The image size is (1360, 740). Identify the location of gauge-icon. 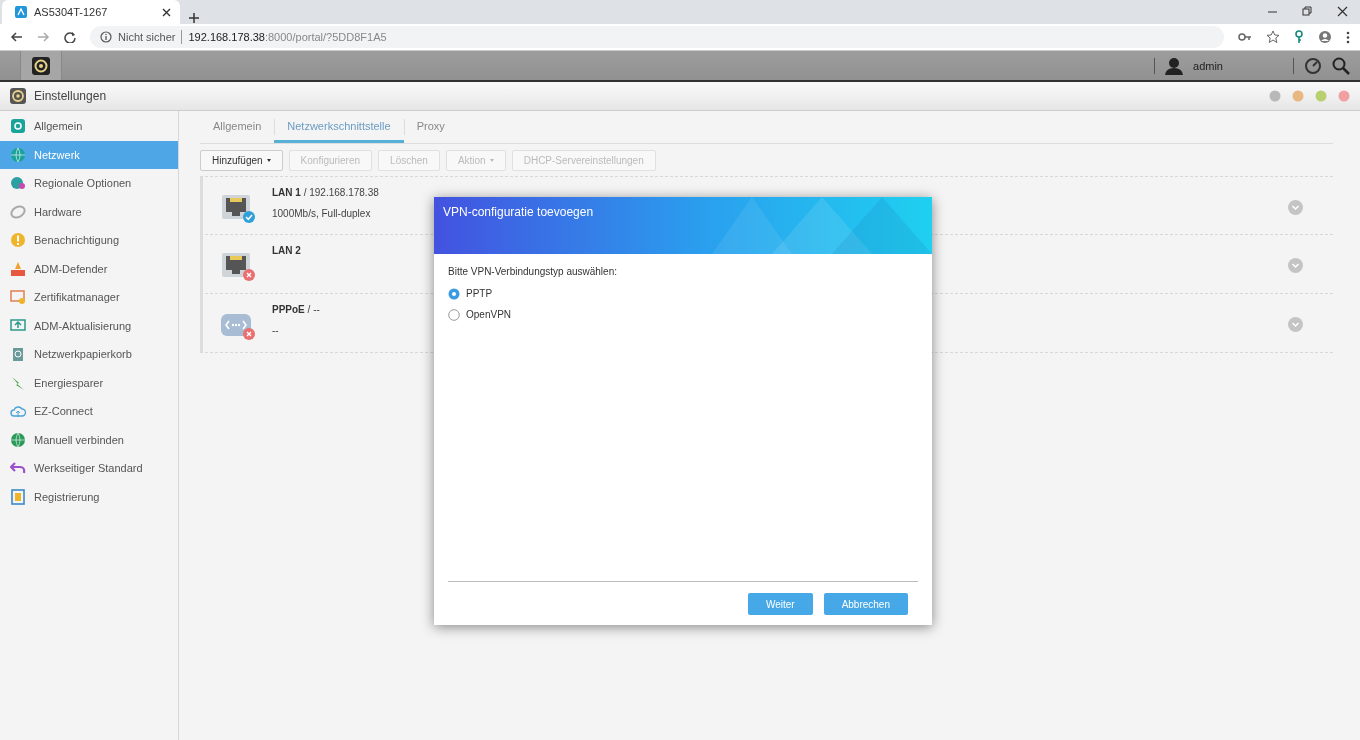
(1313, 65).